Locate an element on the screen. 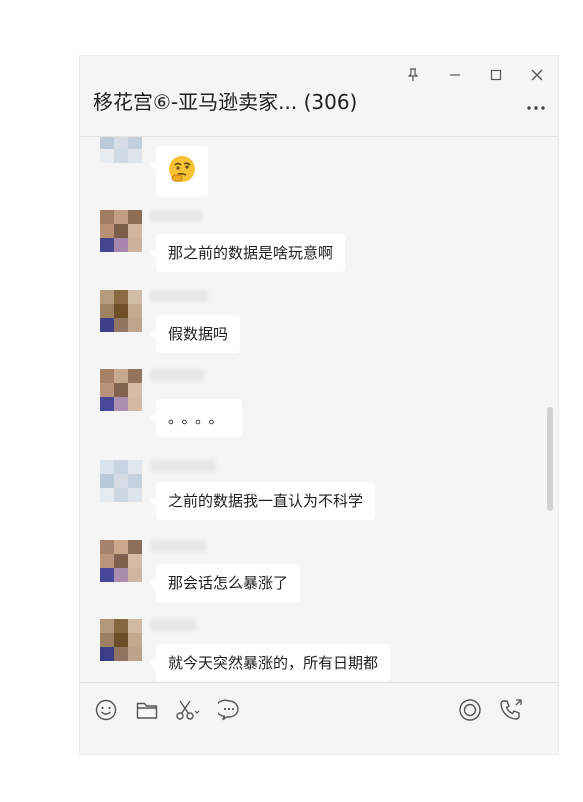 The image size is (583, 802). folder-icon is located at coordinates (147, 710).